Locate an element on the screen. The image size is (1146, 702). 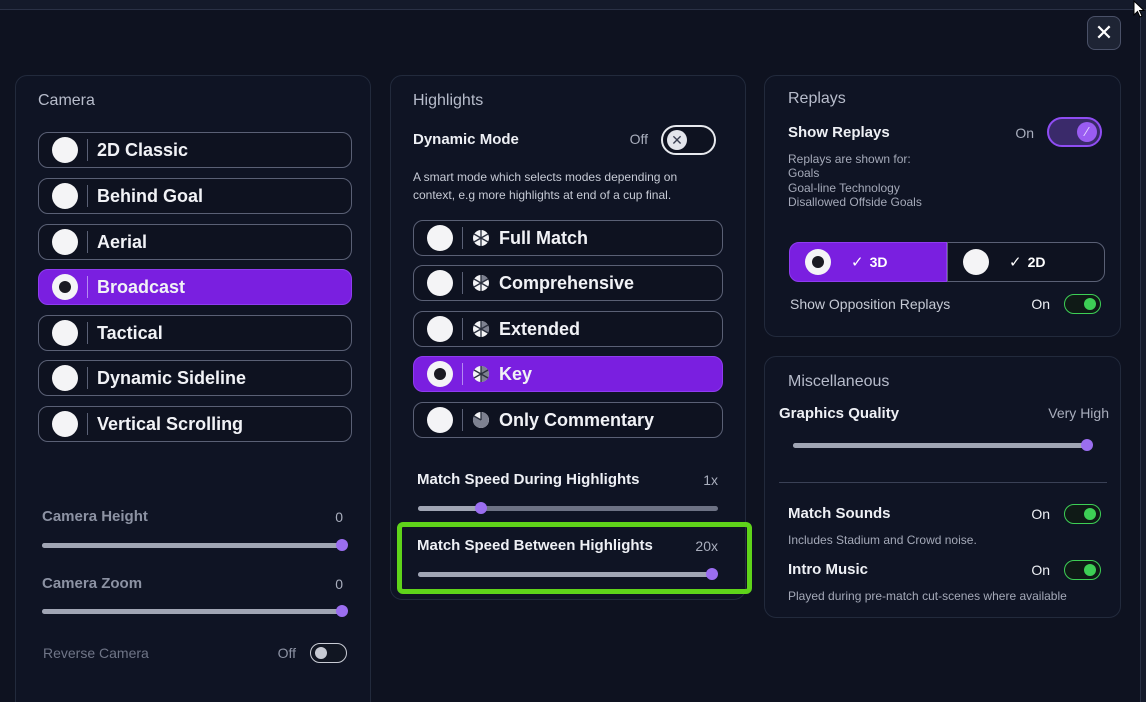
camera-height-slider is located at coordinates (195, 545).